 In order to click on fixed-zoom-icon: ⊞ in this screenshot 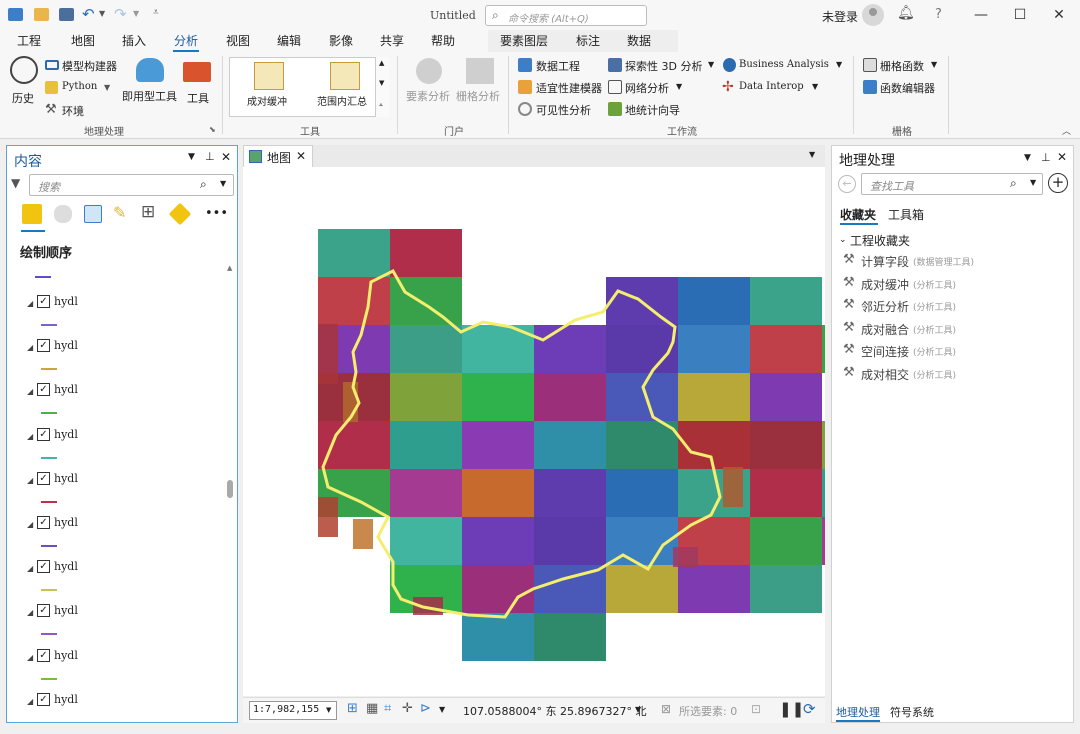, I will do `click(352, 708)`.